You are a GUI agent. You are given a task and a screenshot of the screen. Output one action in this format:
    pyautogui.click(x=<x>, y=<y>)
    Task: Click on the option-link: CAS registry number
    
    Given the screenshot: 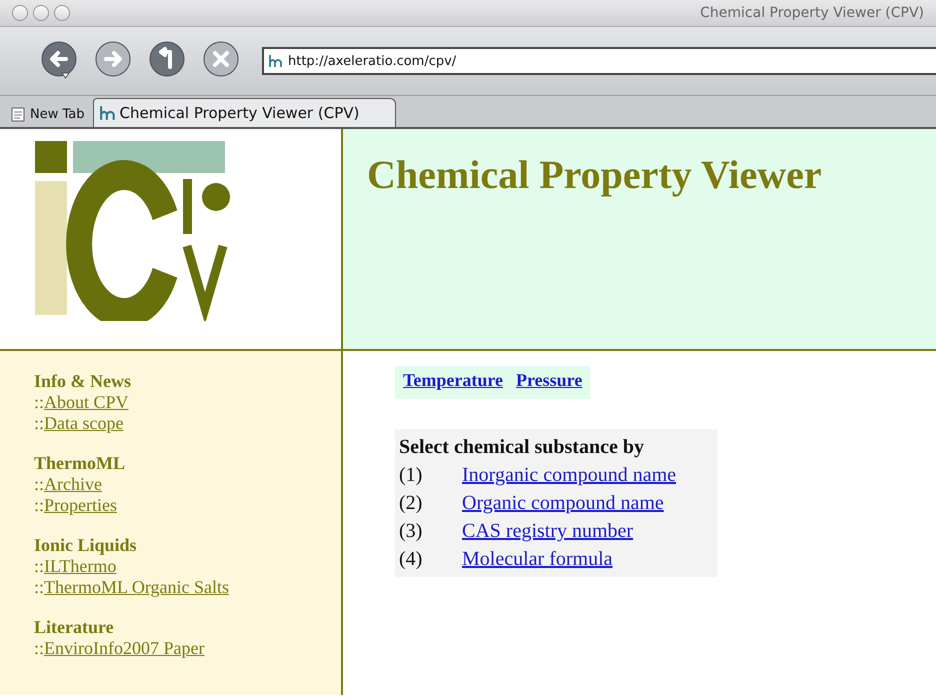 What is the action you would take?
    pyautogui.click(x=548, y=531)
    